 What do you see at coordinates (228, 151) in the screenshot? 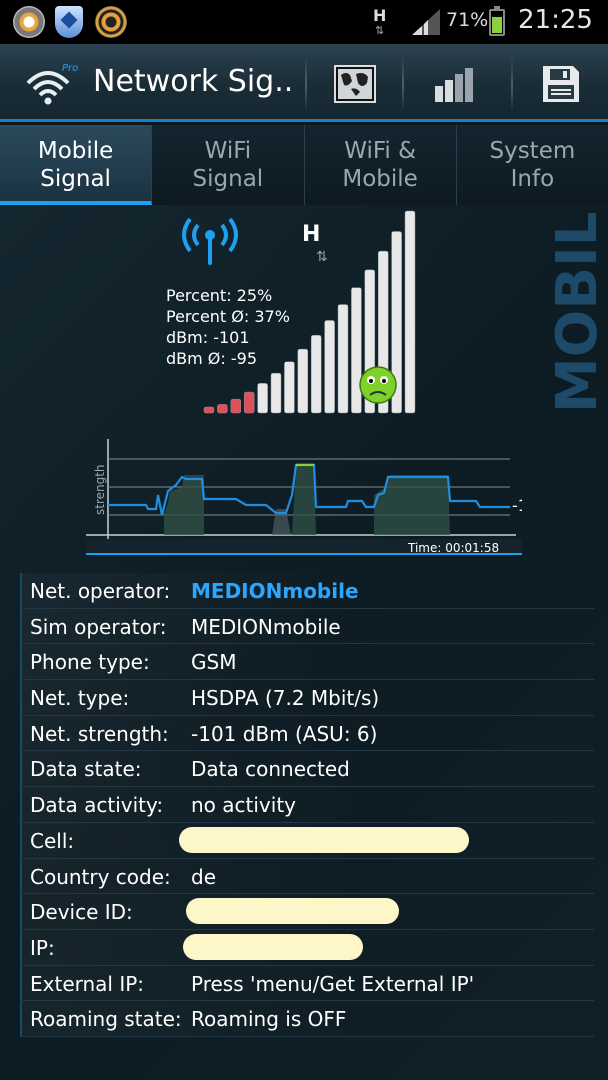
I see `tab-label-line1: WiFi` at bounding box center [228, 151].